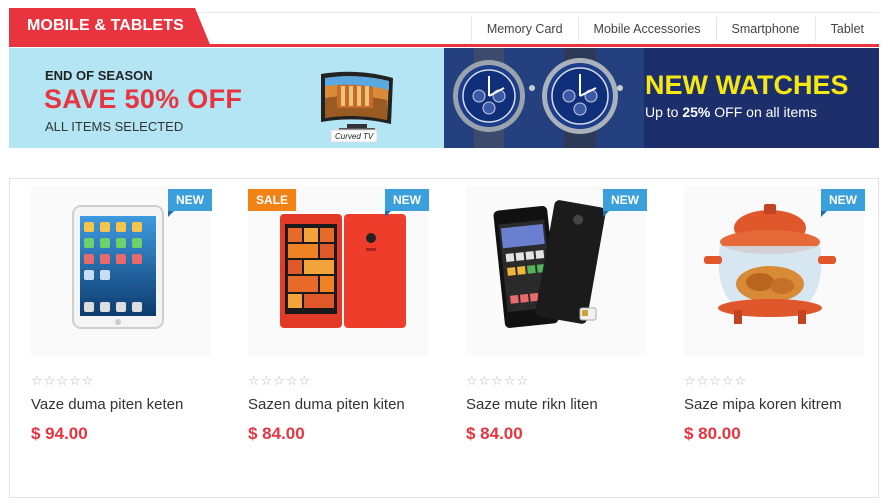  Describe the element at coordinates (143, 99) in the screenshot. I see `banner-headline: SAVE 50% OFF` at that location.